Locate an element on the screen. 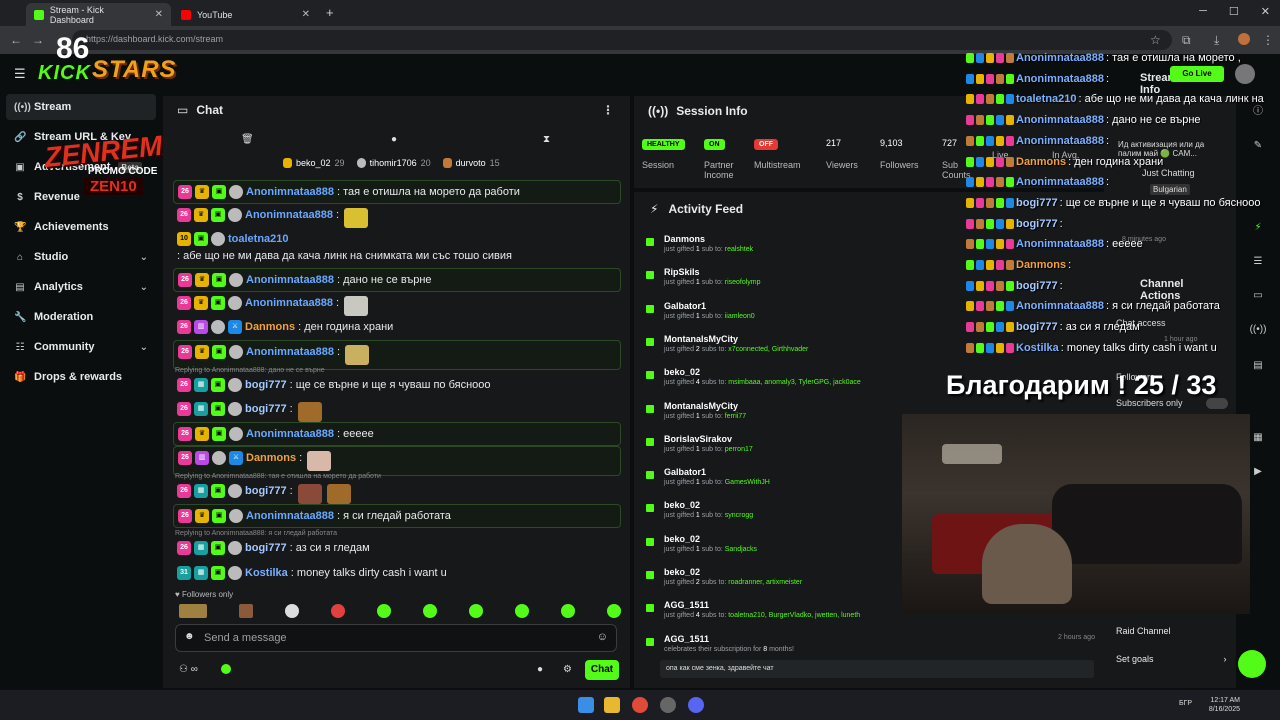 This screenshot has height=720, width=1280. chat-message: 26 ♛ ▣ Anonimnataa888: is located at coordinates (397, 355).